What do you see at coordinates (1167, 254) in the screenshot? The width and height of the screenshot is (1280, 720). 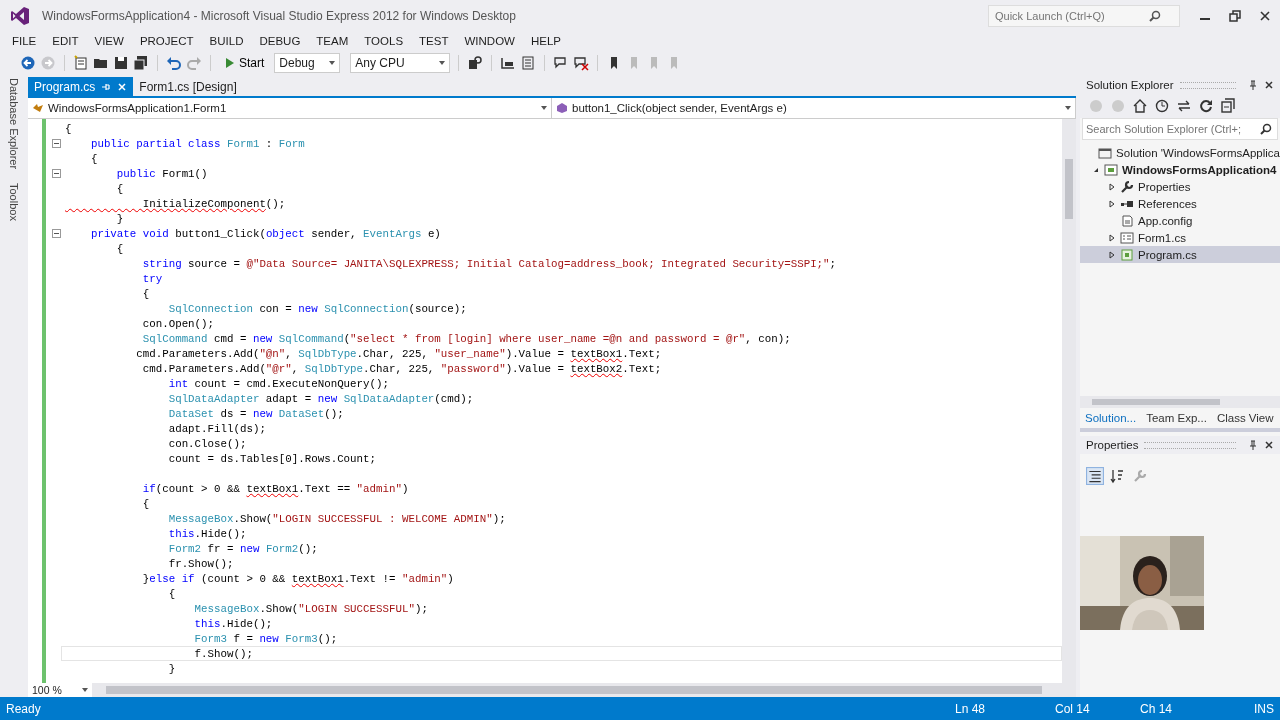 I see `tree-item-label: Program.cs` at bounding box center [1167, 254].